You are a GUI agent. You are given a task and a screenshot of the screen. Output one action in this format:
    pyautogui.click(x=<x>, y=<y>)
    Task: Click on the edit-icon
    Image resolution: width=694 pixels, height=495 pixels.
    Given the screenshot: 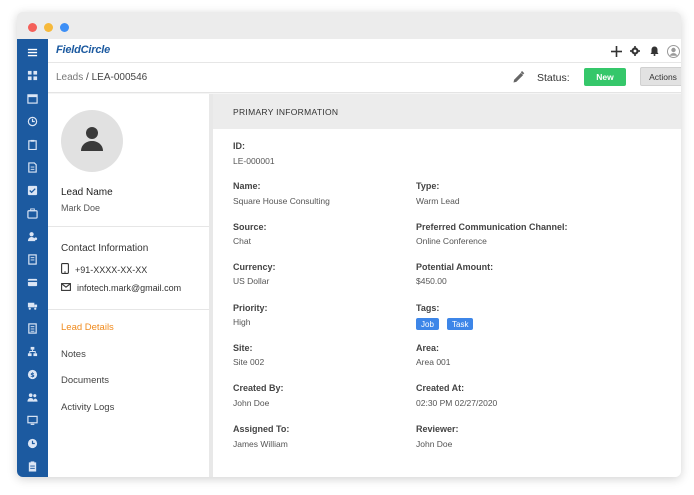 What is the action you would take?
    pyautogui.click(x=518, y=77)
    